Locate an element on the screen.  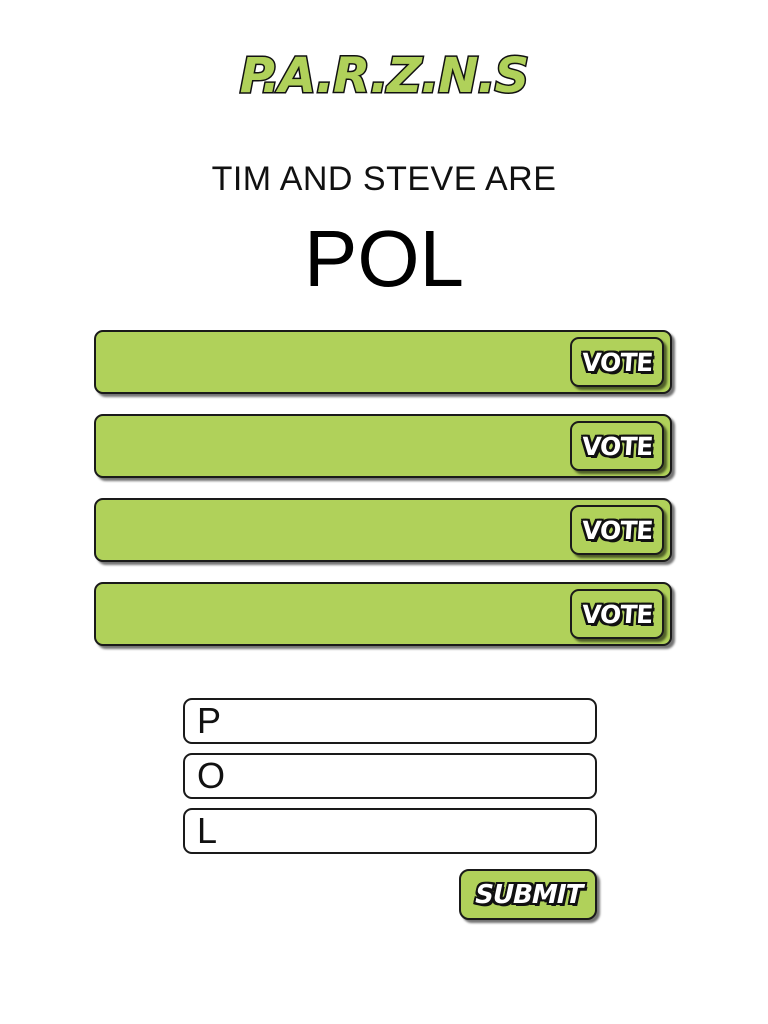
acronym-display: POL is located at coordinates (384, 258).